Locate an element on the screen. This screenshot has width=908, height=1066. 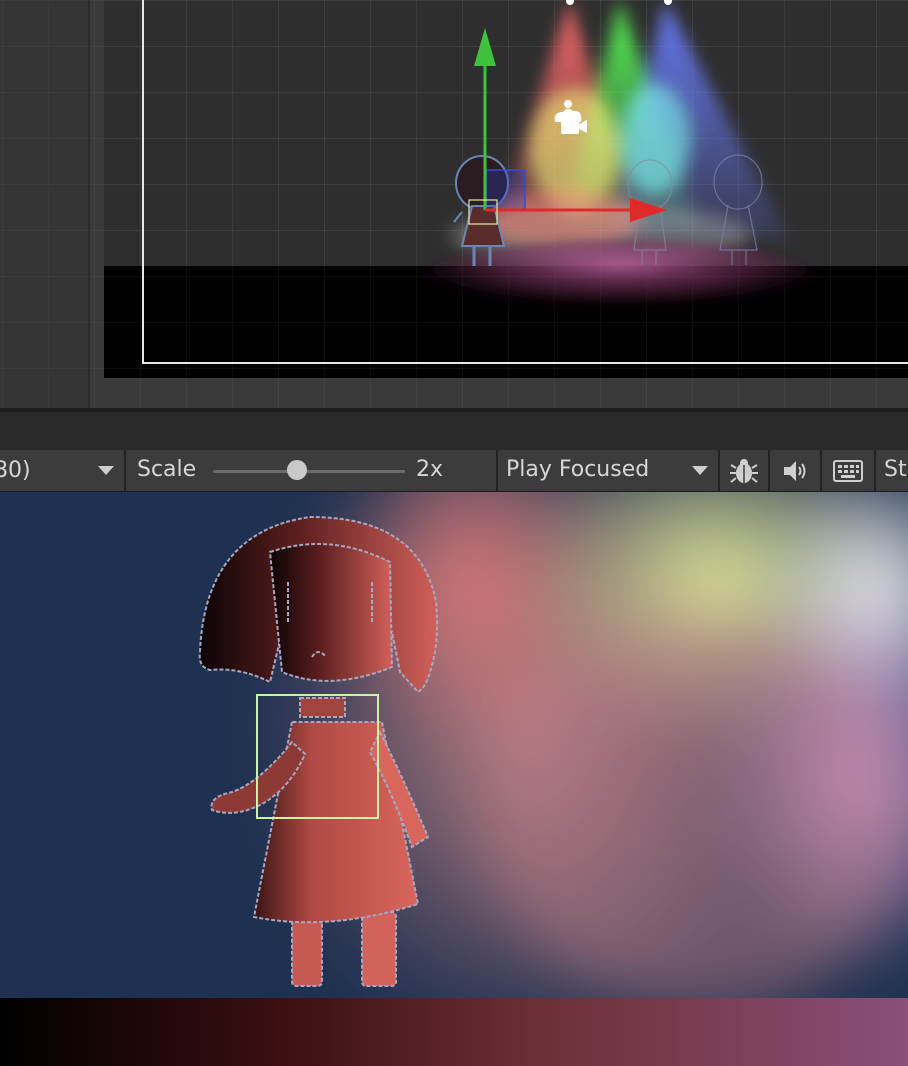
play-mode-dropdown: Play Focused is located at coordinates (608, 470).